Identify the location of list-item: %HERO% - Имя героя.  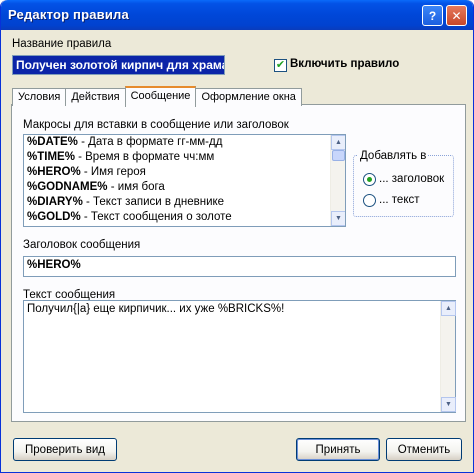
(184, 172).